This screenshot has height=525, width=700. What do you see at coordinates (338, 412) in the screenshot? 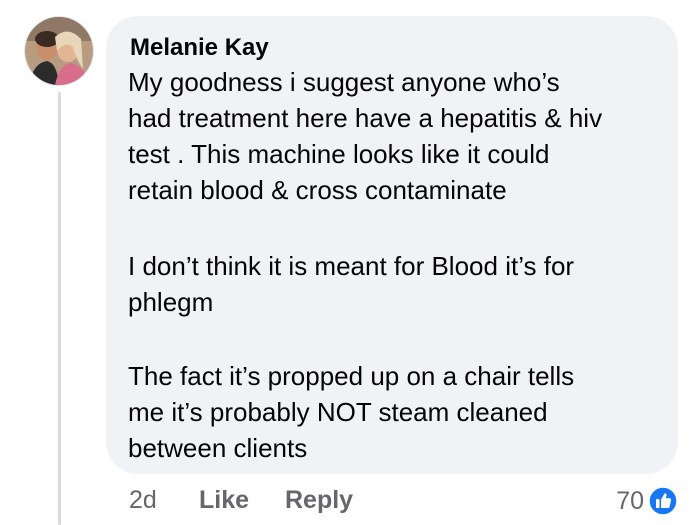
I see `comment-text-line: me it’s probably NOT steam cleaned` at bounding box center [338, 412].